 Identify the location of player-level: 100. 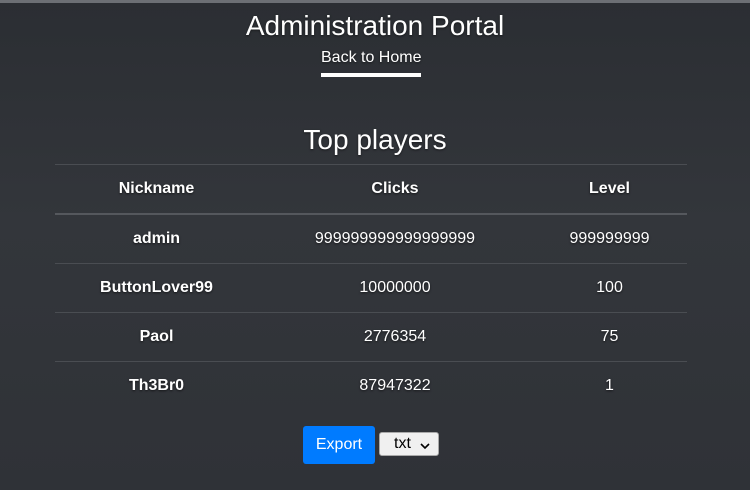
(609, 288).